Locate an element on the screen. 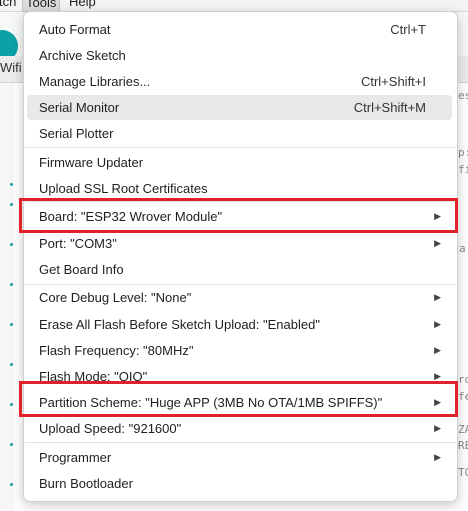 The height and width of the screenshot is (511, 468). menu-item-label: Auto Format is located at coordinates (75, 29).